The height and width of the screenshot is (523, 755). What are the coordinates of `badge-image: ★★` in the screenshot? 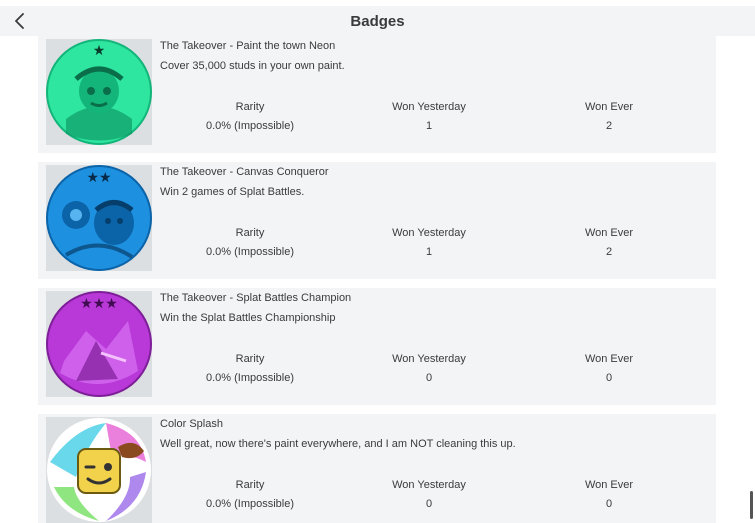 It's located at (99, 218).